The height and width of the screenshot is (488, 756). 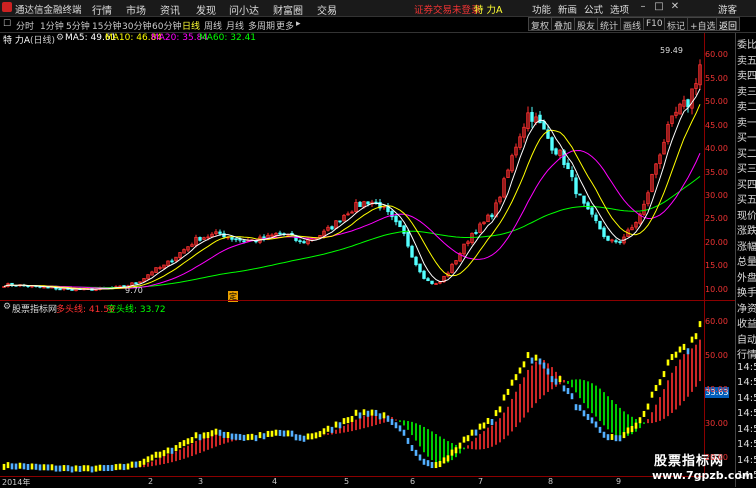 What do you see at coordinates (746, 247) in the screenshot?
I see `side-panel-row: 涨幅` at bounding box center [746, 247].